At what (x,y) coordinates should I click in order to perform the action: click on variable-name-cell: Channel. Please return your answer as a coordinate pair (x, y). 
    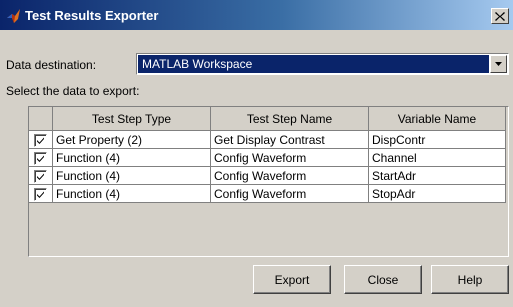
    Looking at the image, I should click on (437, 157).